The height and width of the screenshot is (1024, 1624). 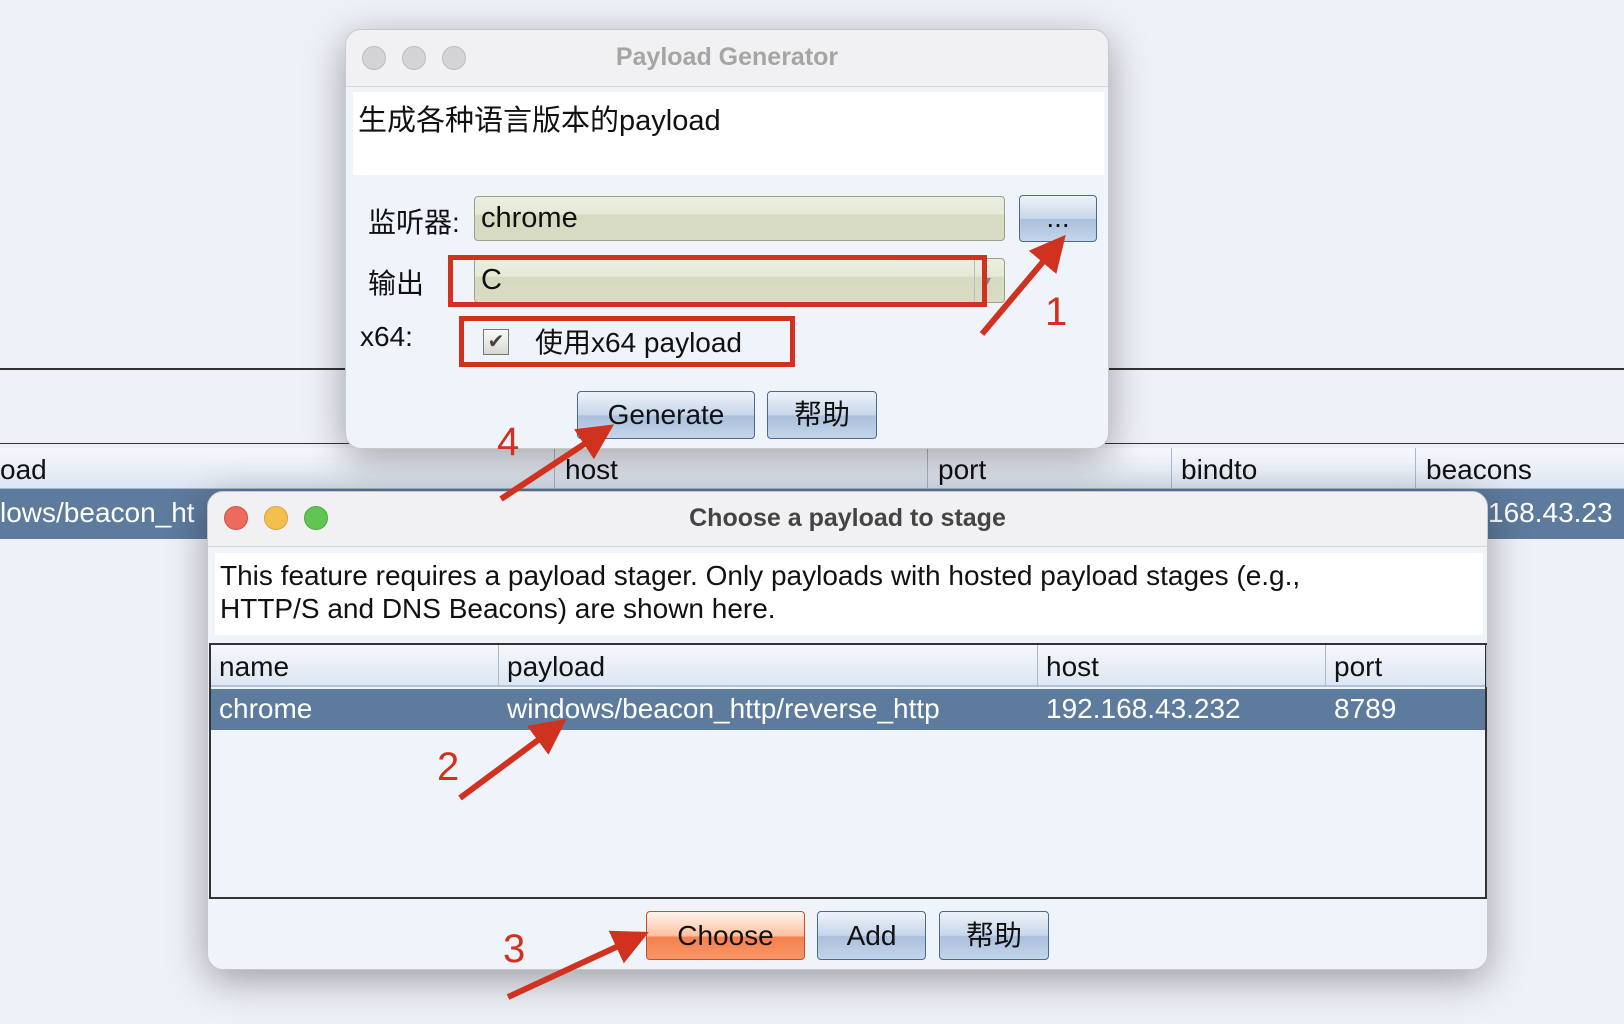 What do you see at coordinates (1056, 312) in the screenshot?
I see `step-label: 1` at bounding box center [1056, 312].